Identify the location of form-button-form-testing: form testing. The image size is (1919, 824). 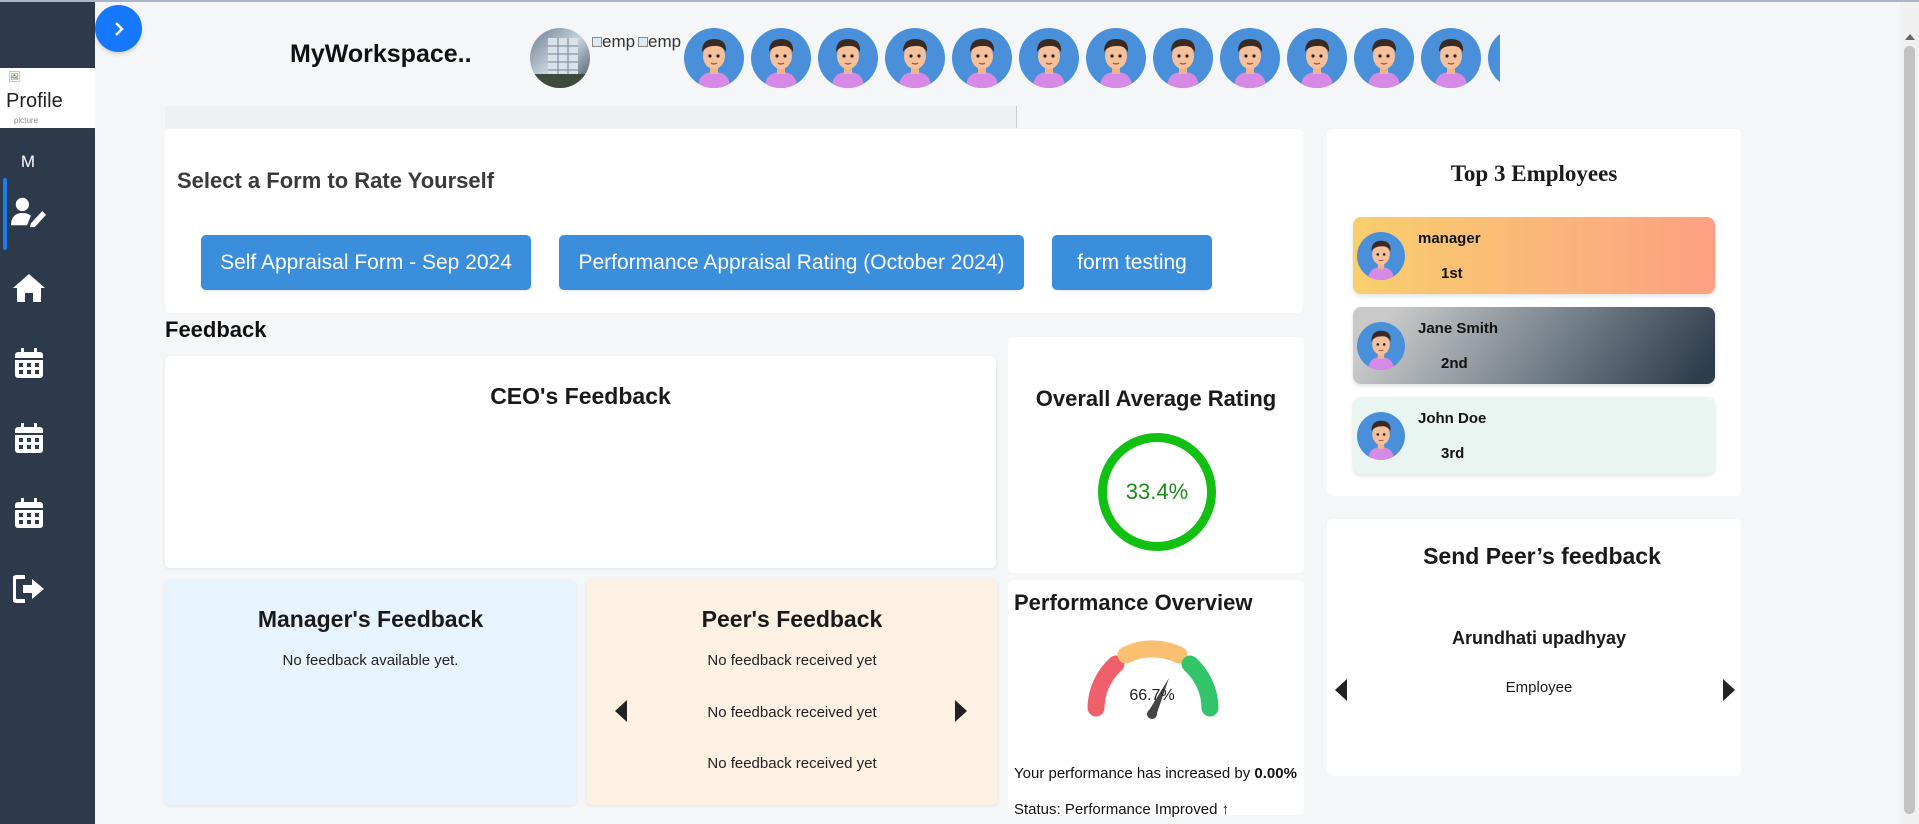
(1132, 262).